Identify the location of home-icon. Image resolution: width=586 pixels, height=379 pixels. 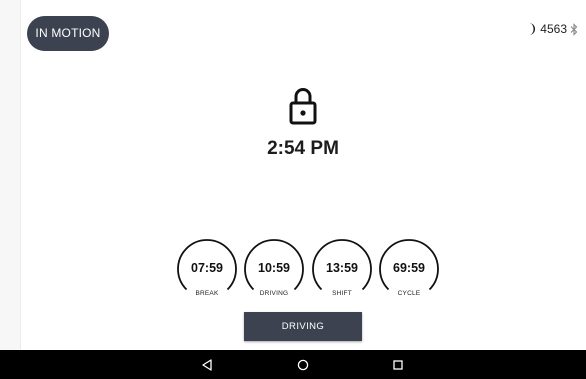
(303, 364).